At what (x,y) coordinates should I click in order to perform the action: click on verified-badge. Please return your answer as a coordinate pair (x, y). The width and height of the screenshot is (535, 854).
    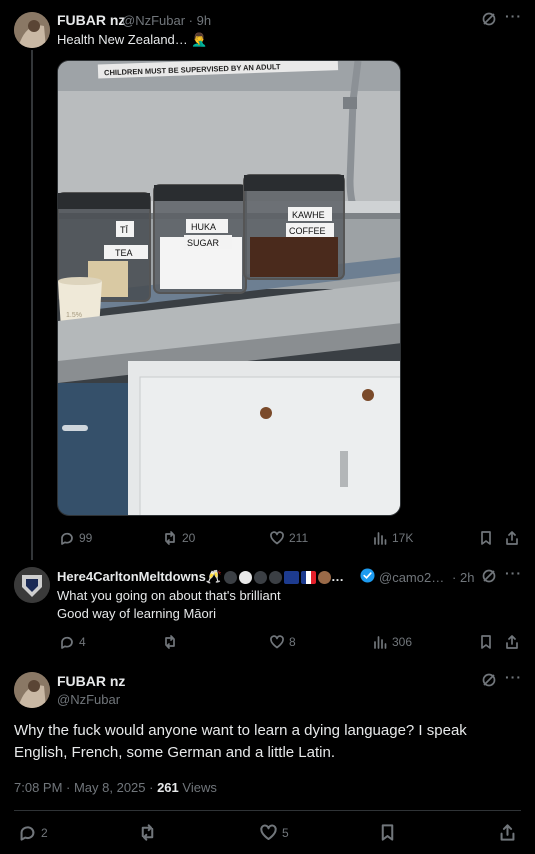
    Looking at the image, I should click on (367, 578).